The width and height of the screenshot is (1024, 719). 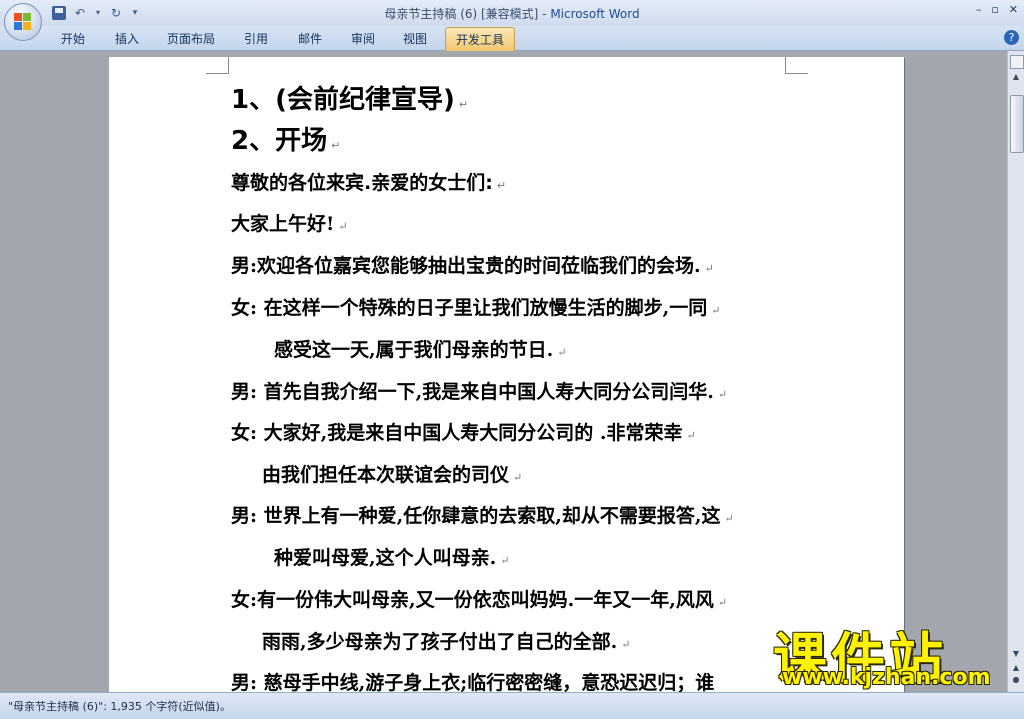 What do you see at coordinates (1015, 371) in the screenshot?
I see `vertical-scrollbar: ▲ ▼ ▲ ●` at bounding box center [1015, 371].